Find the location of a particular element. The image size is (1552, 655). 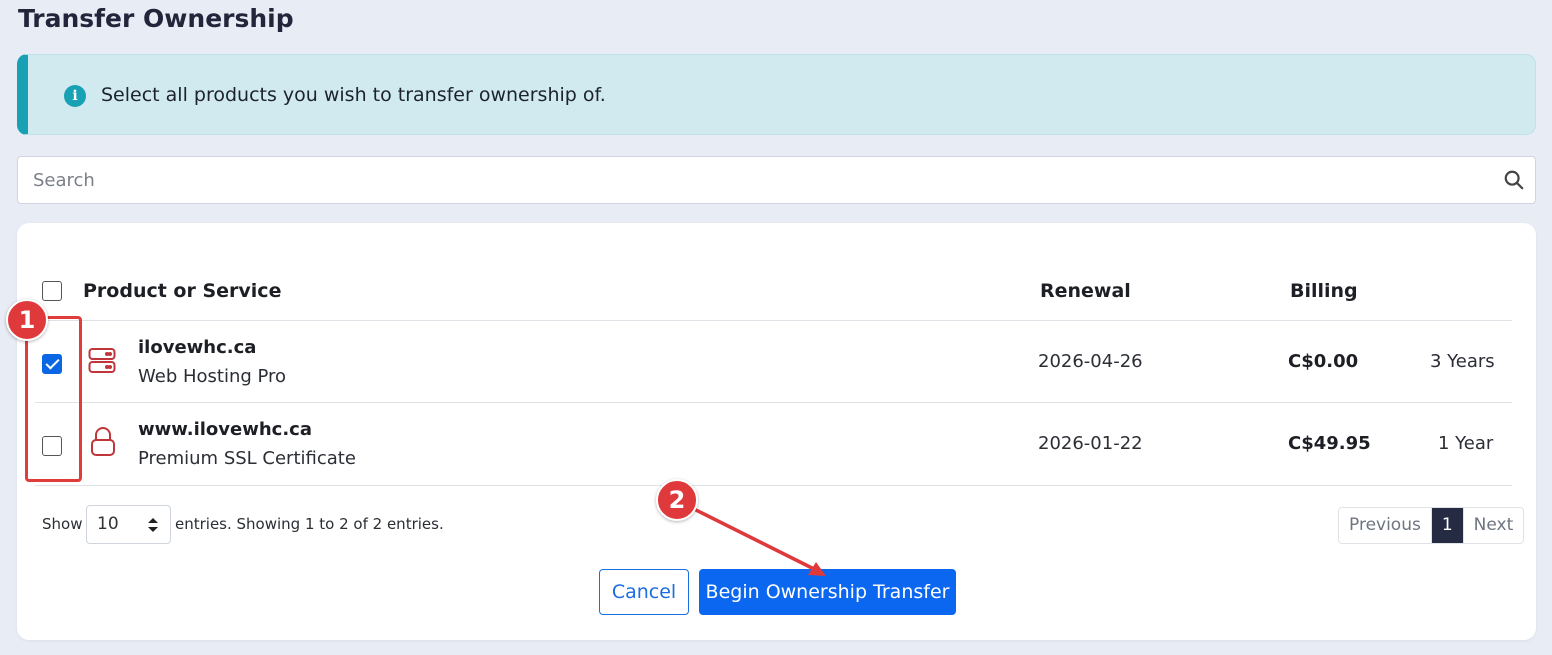

page-title: Transfer Ownership is located at coordinates (156, 18).